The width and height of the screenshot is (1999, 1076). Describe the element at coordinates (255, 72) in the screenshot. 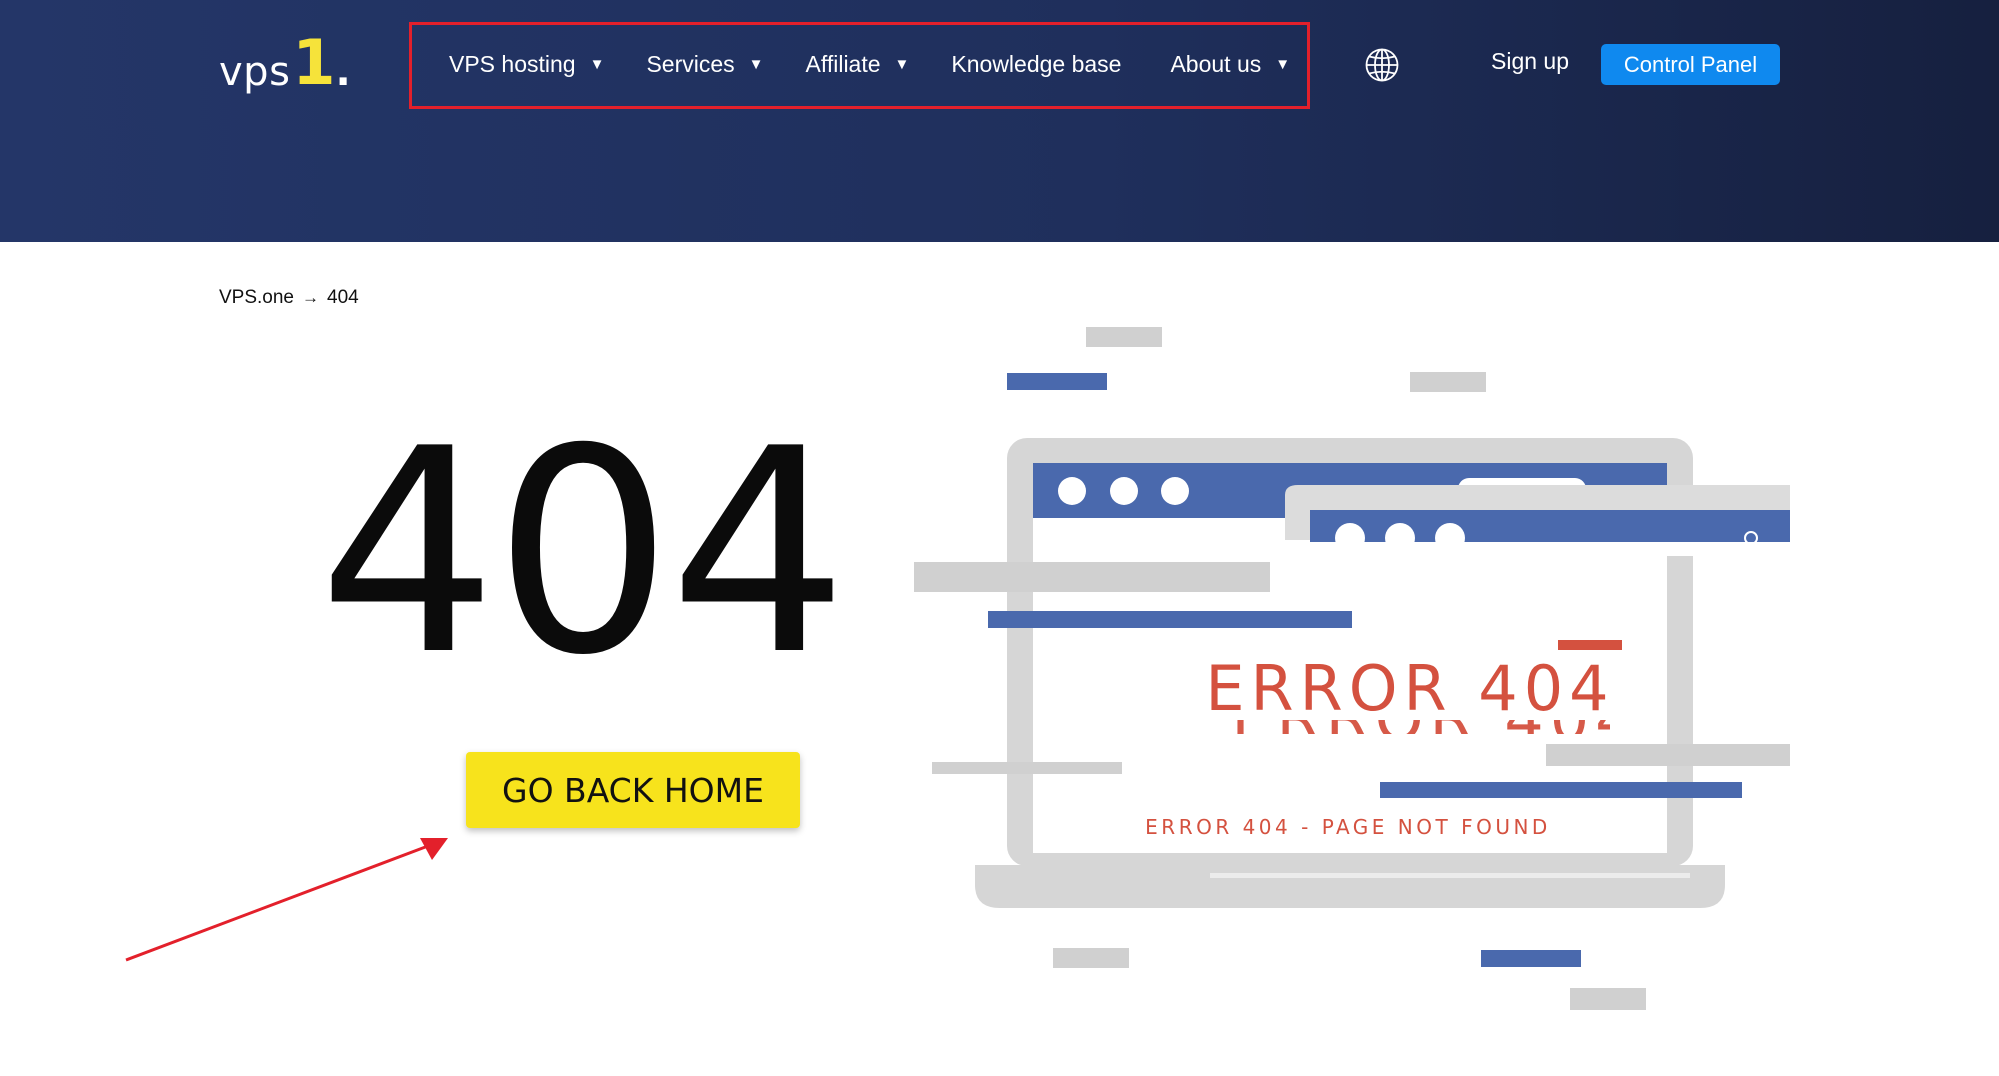

I see `logo-text: vps` at that location.